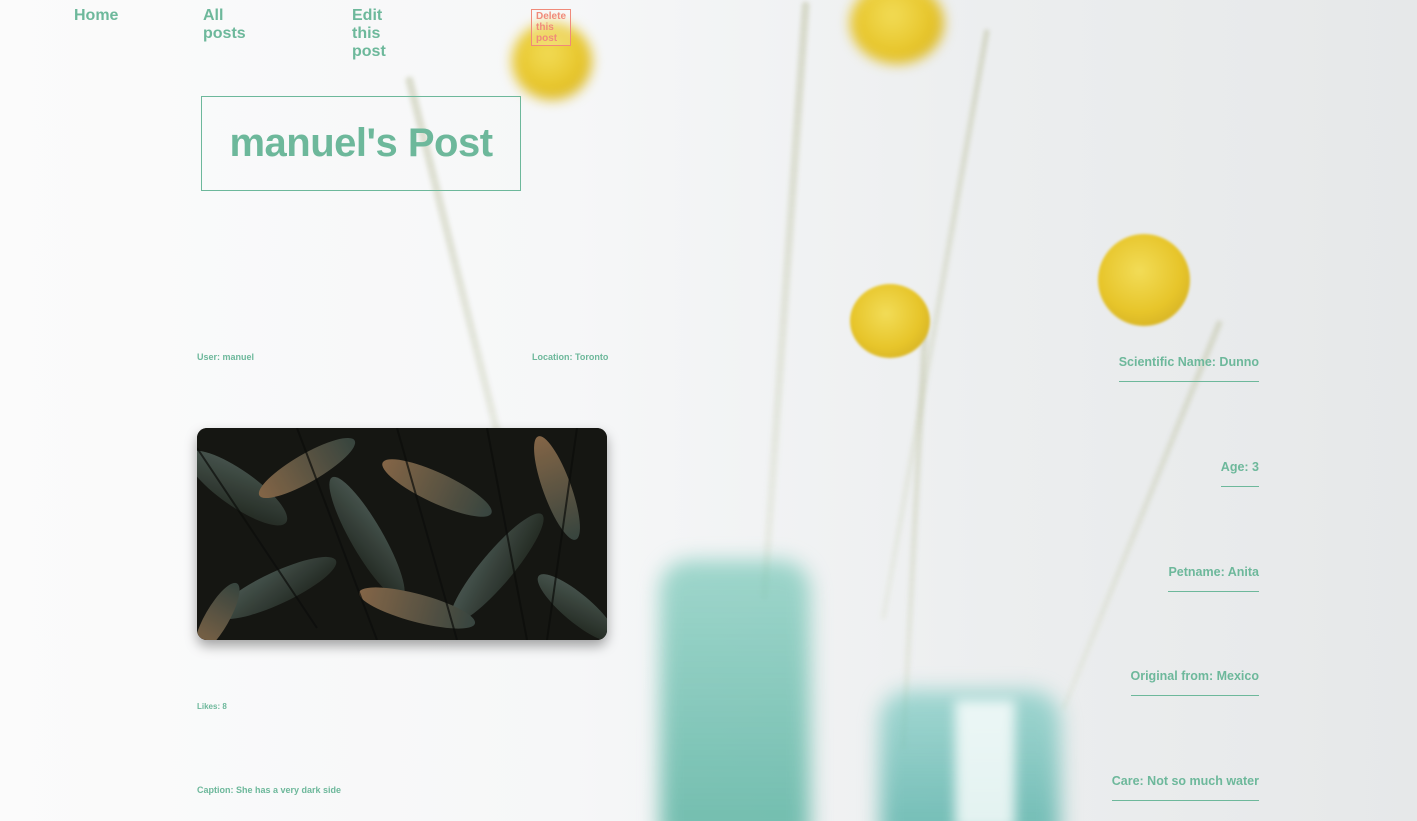  Describe the element at coordinates (1239, 473) in the screenshot. I see `detail-age: Age: 3` at that location.